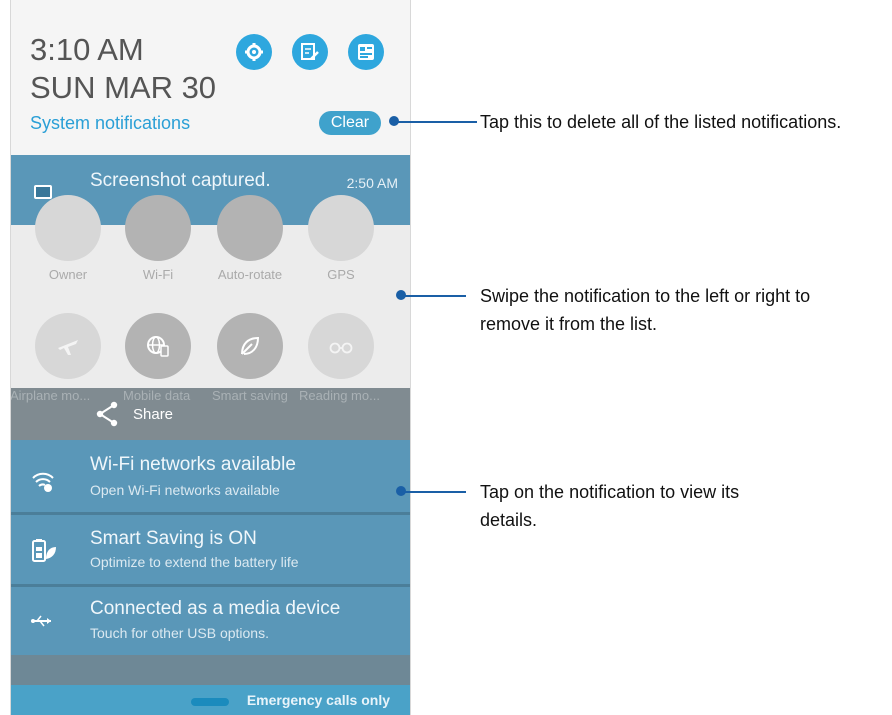 Image resolution: width=892 pixels, height=715 pixels. I want to click on settings-icon, so click(254, 52).